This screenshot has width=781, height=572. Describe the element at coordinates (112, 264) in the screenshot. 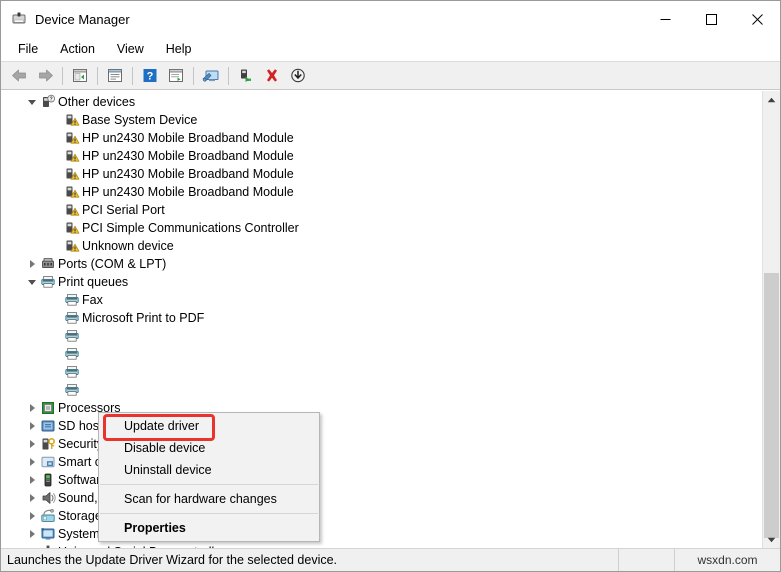

I see `tree-row-label: Ports (COM & LPT)` at that location.